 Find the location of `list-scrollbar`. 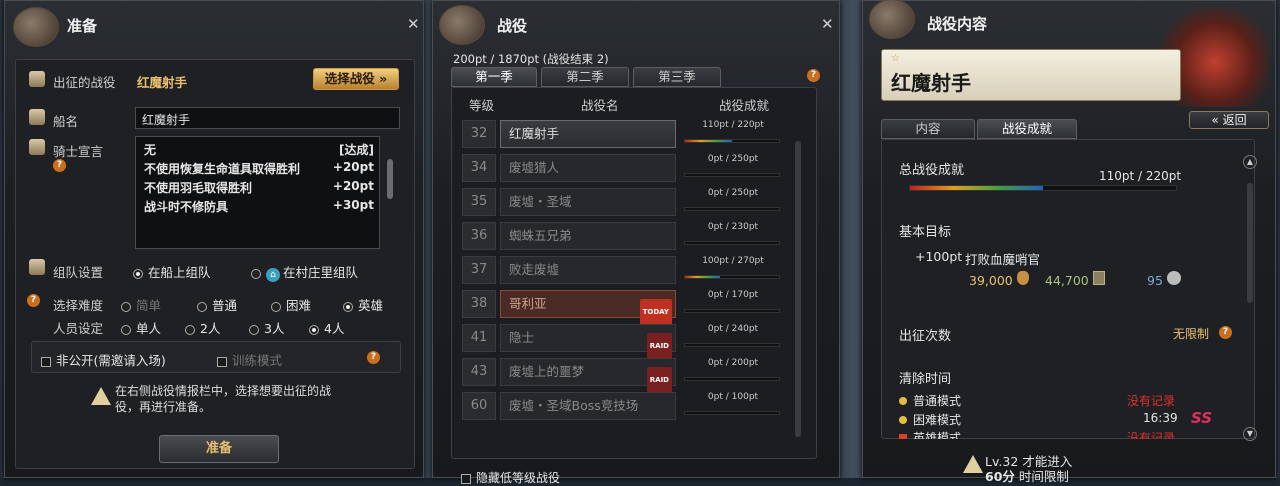

list-scrollbar is located at coordinates (798, 289).